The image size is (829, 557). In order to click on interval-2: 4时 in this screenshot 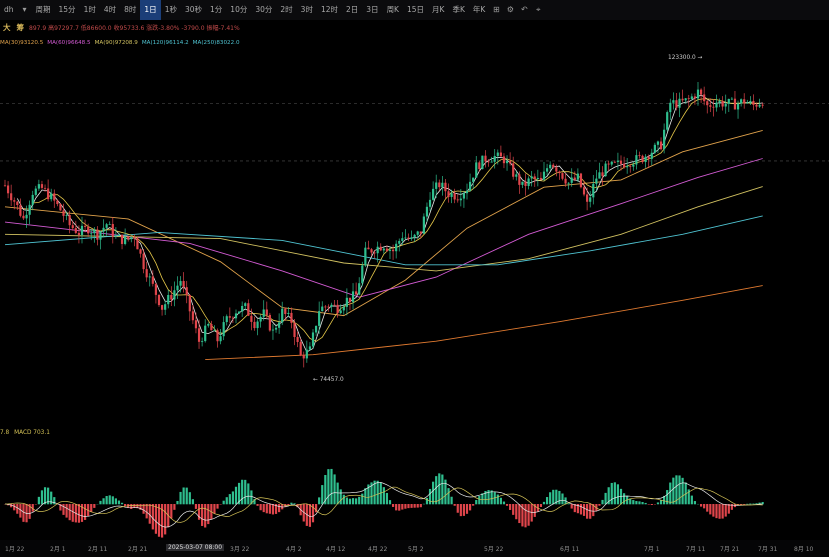, I will do `click(110, 10)`.